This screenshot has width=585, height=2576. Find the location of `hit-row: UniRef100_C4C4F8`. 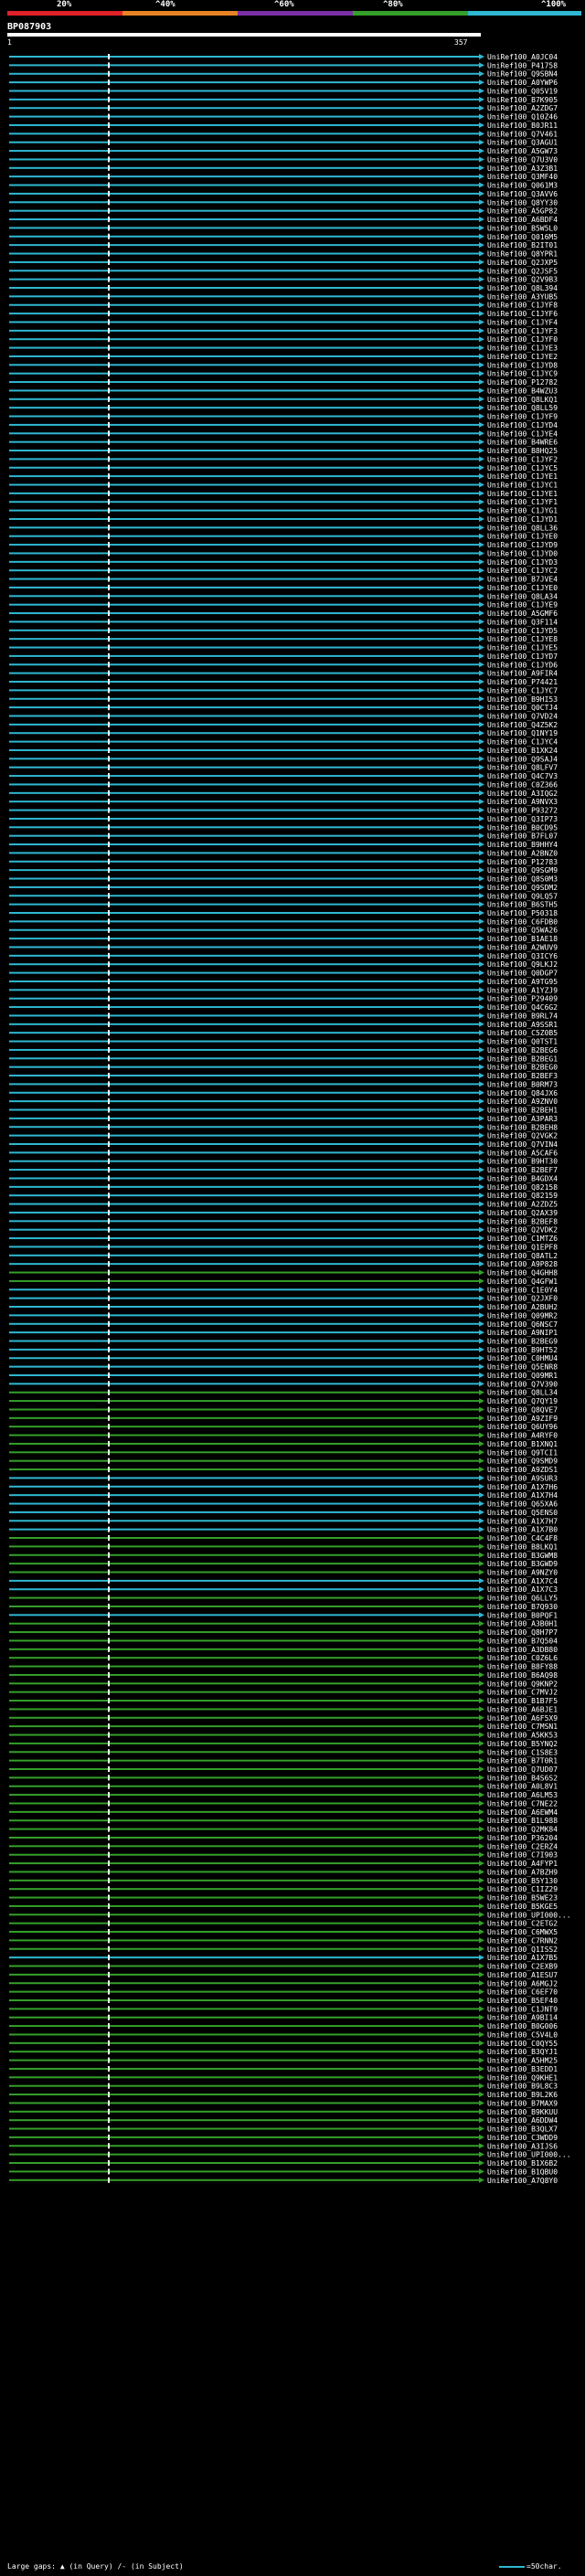

hit-row: UniRef100_C4C4F8 is located at coordinates (284, 1538).